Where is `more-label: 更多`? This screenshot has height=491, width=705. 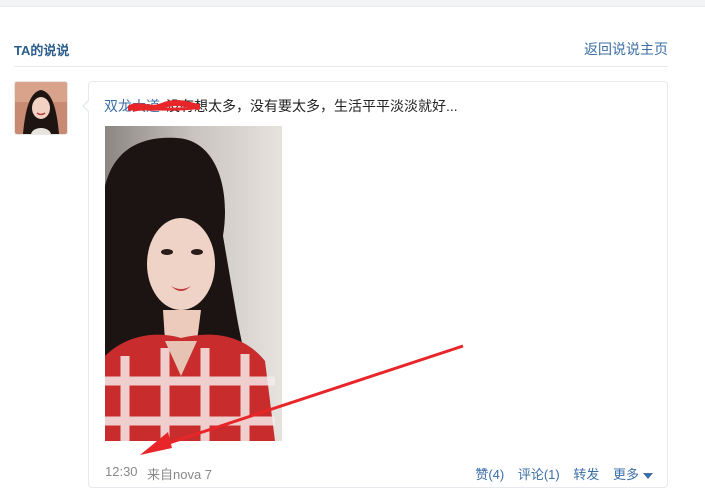
more-label: 更多 is located at coordinates (625, 474).